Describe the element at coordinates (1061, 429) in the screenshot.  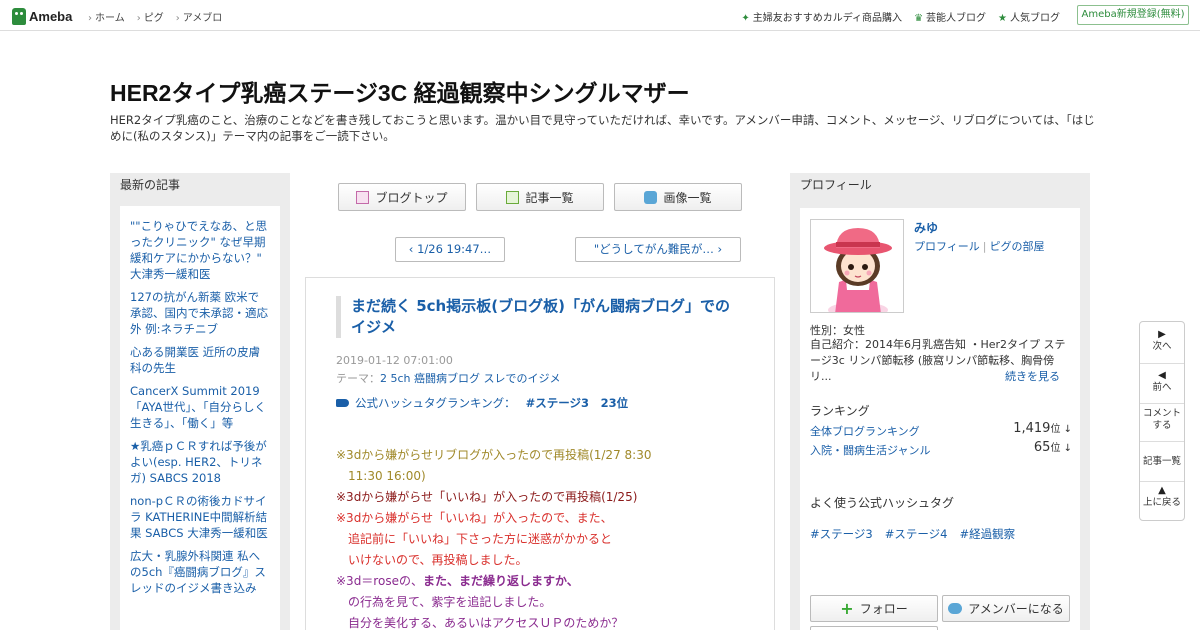
I see `ranking-unit: 位 ↓` at that location.